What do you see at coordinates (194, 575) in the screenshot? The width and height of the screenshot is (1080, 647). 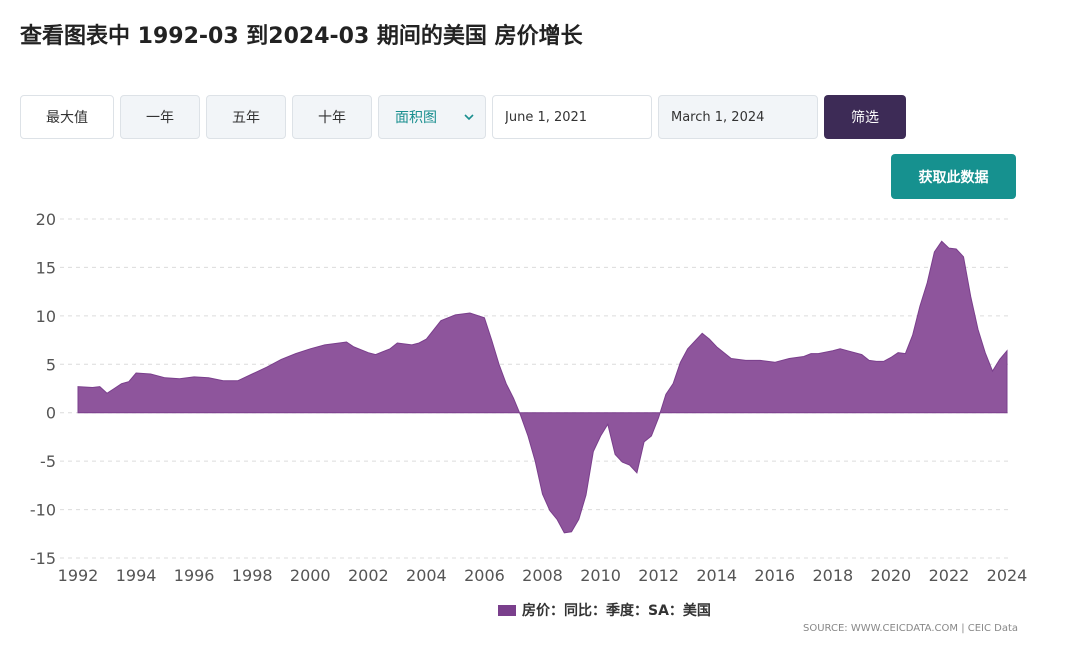 I see `x-tick-label: 1996` at bounding box center [194, 575].